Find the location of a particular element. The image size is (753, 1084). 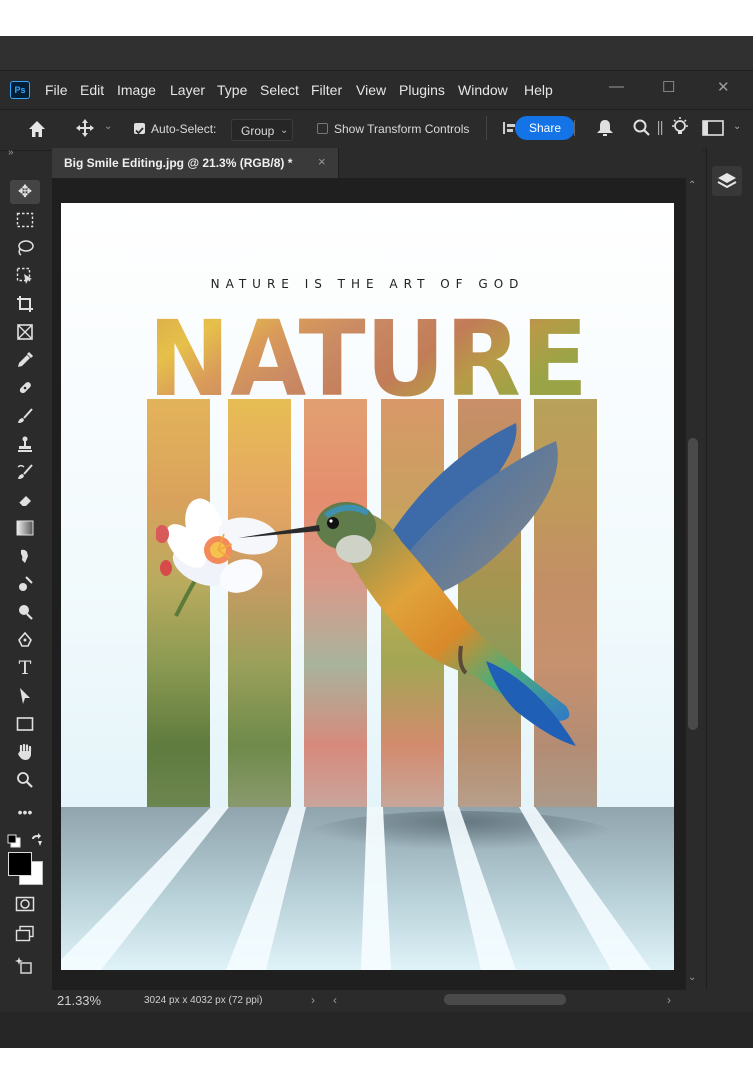

horizontal-scroll-thumb is located at coordinates (505, 999).